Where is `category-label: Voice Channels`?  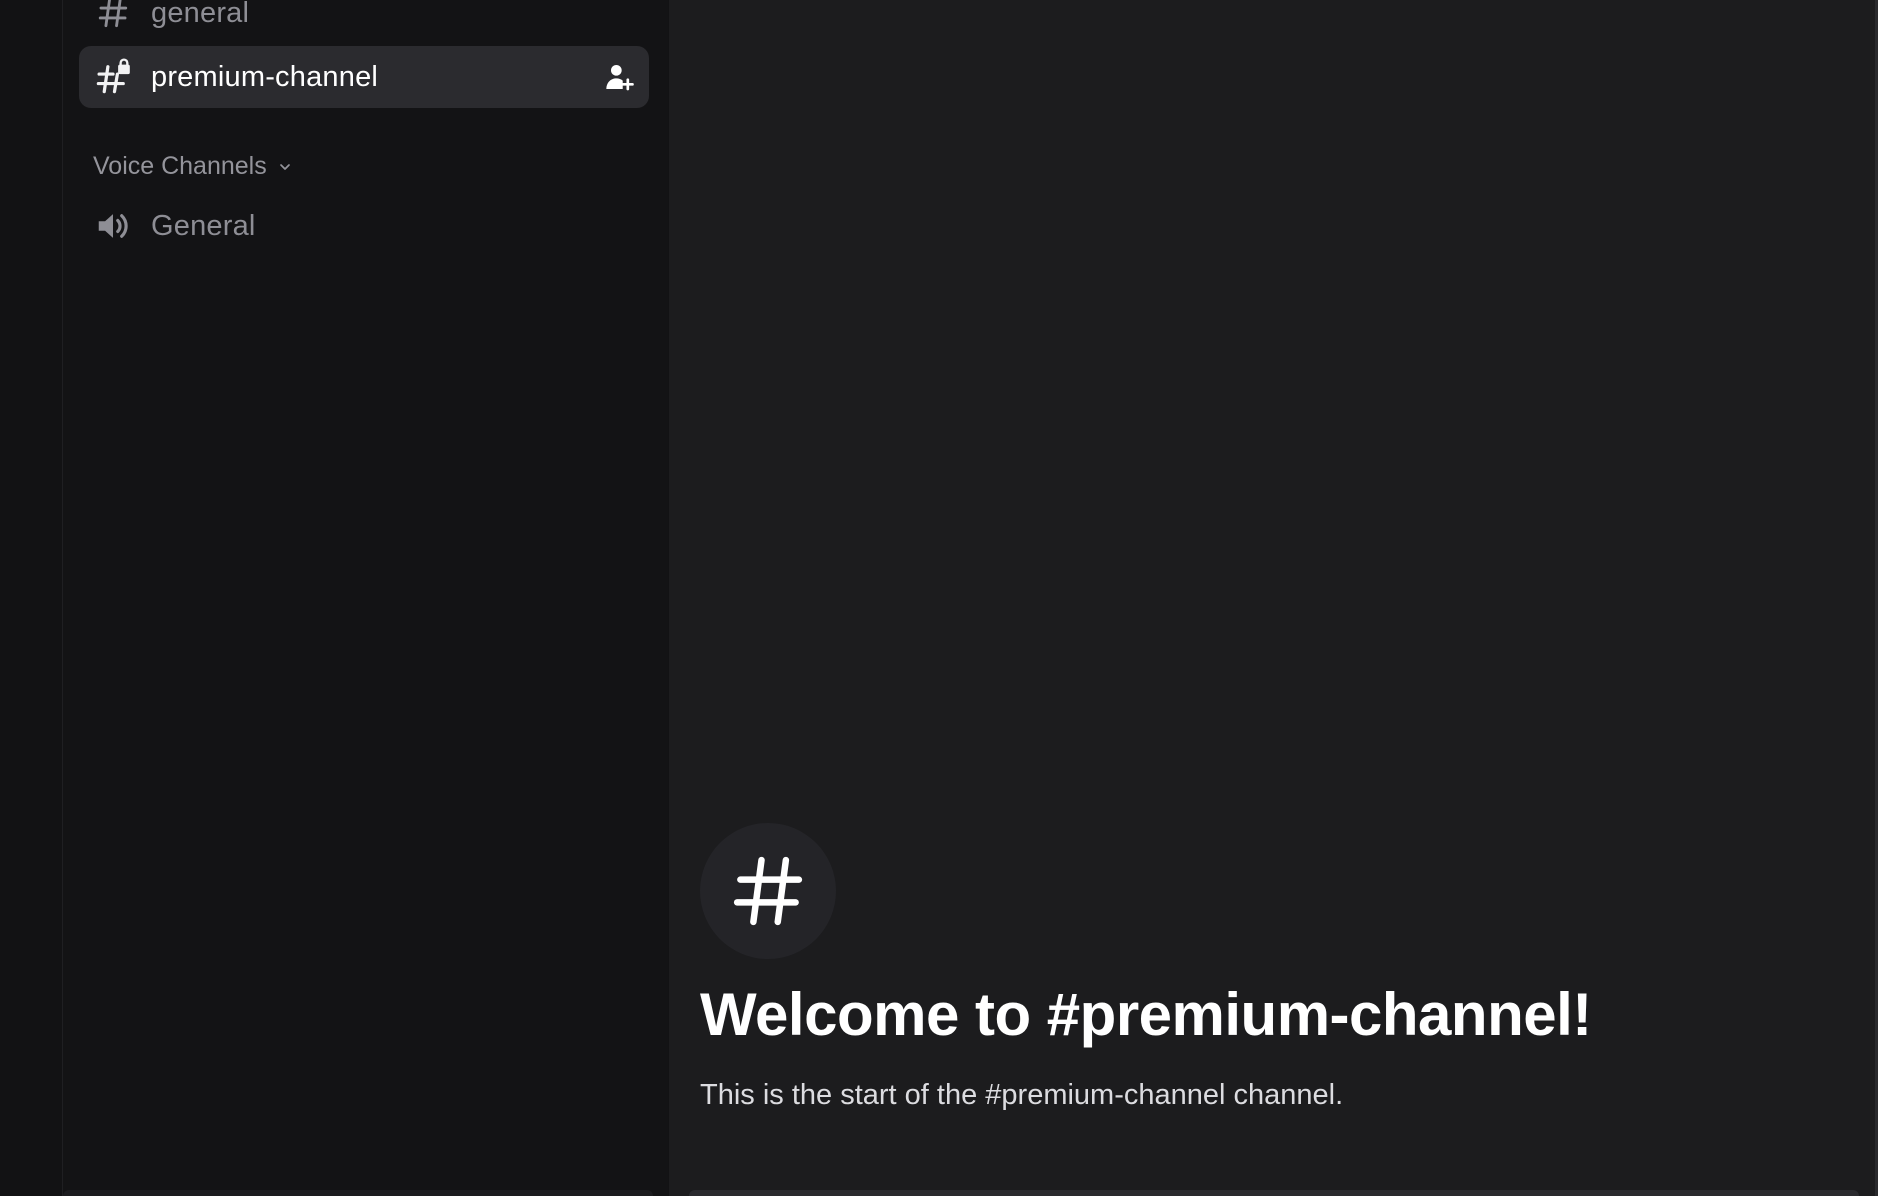 category-label: Voice Channels is located at coordinates (180, 166).